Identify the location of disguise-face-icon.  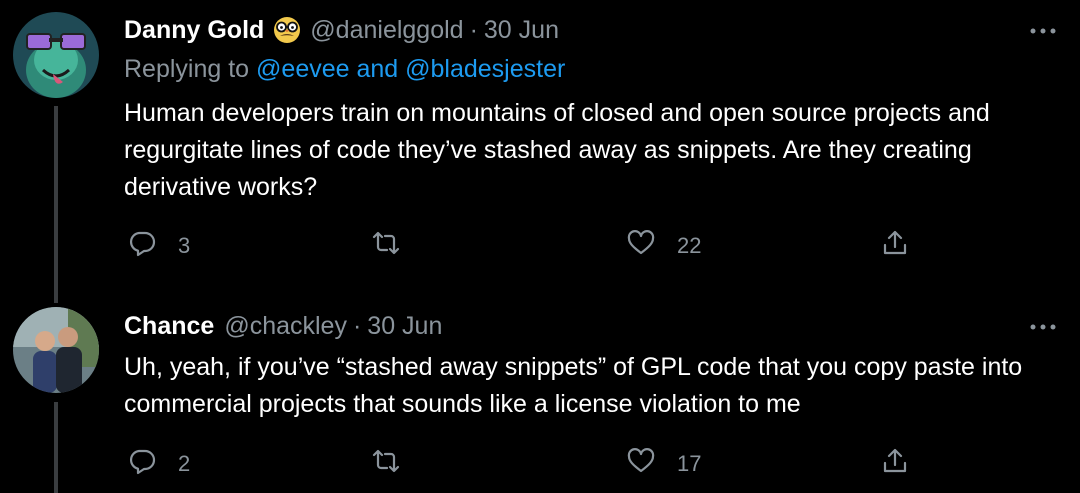
(287, 30).